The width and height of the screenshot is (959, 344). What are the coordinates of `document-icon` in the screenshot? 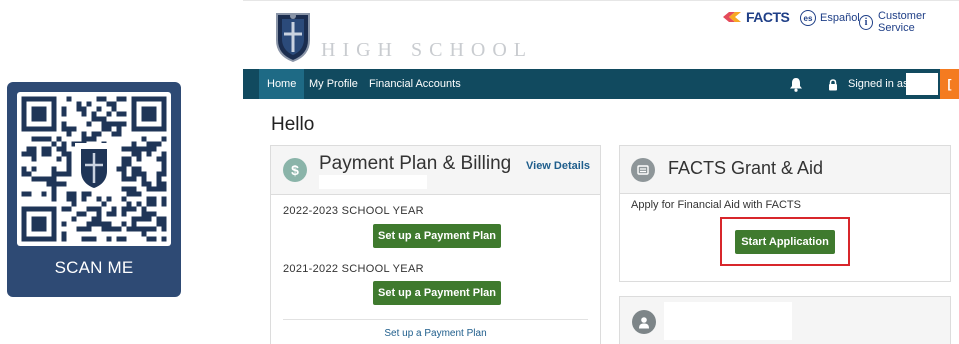 It's located at (643, 170).